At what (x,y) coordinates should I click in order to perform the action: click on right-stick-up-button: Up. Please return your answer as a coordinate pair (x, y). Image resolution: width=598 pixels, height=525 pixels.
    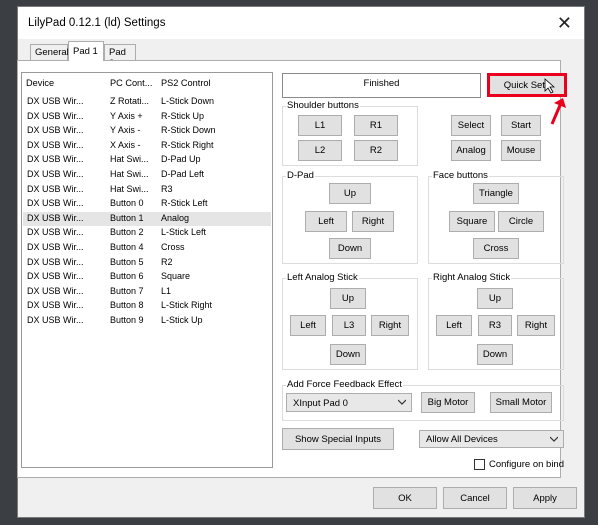
    Looking at the image, I should click on (495, 298).